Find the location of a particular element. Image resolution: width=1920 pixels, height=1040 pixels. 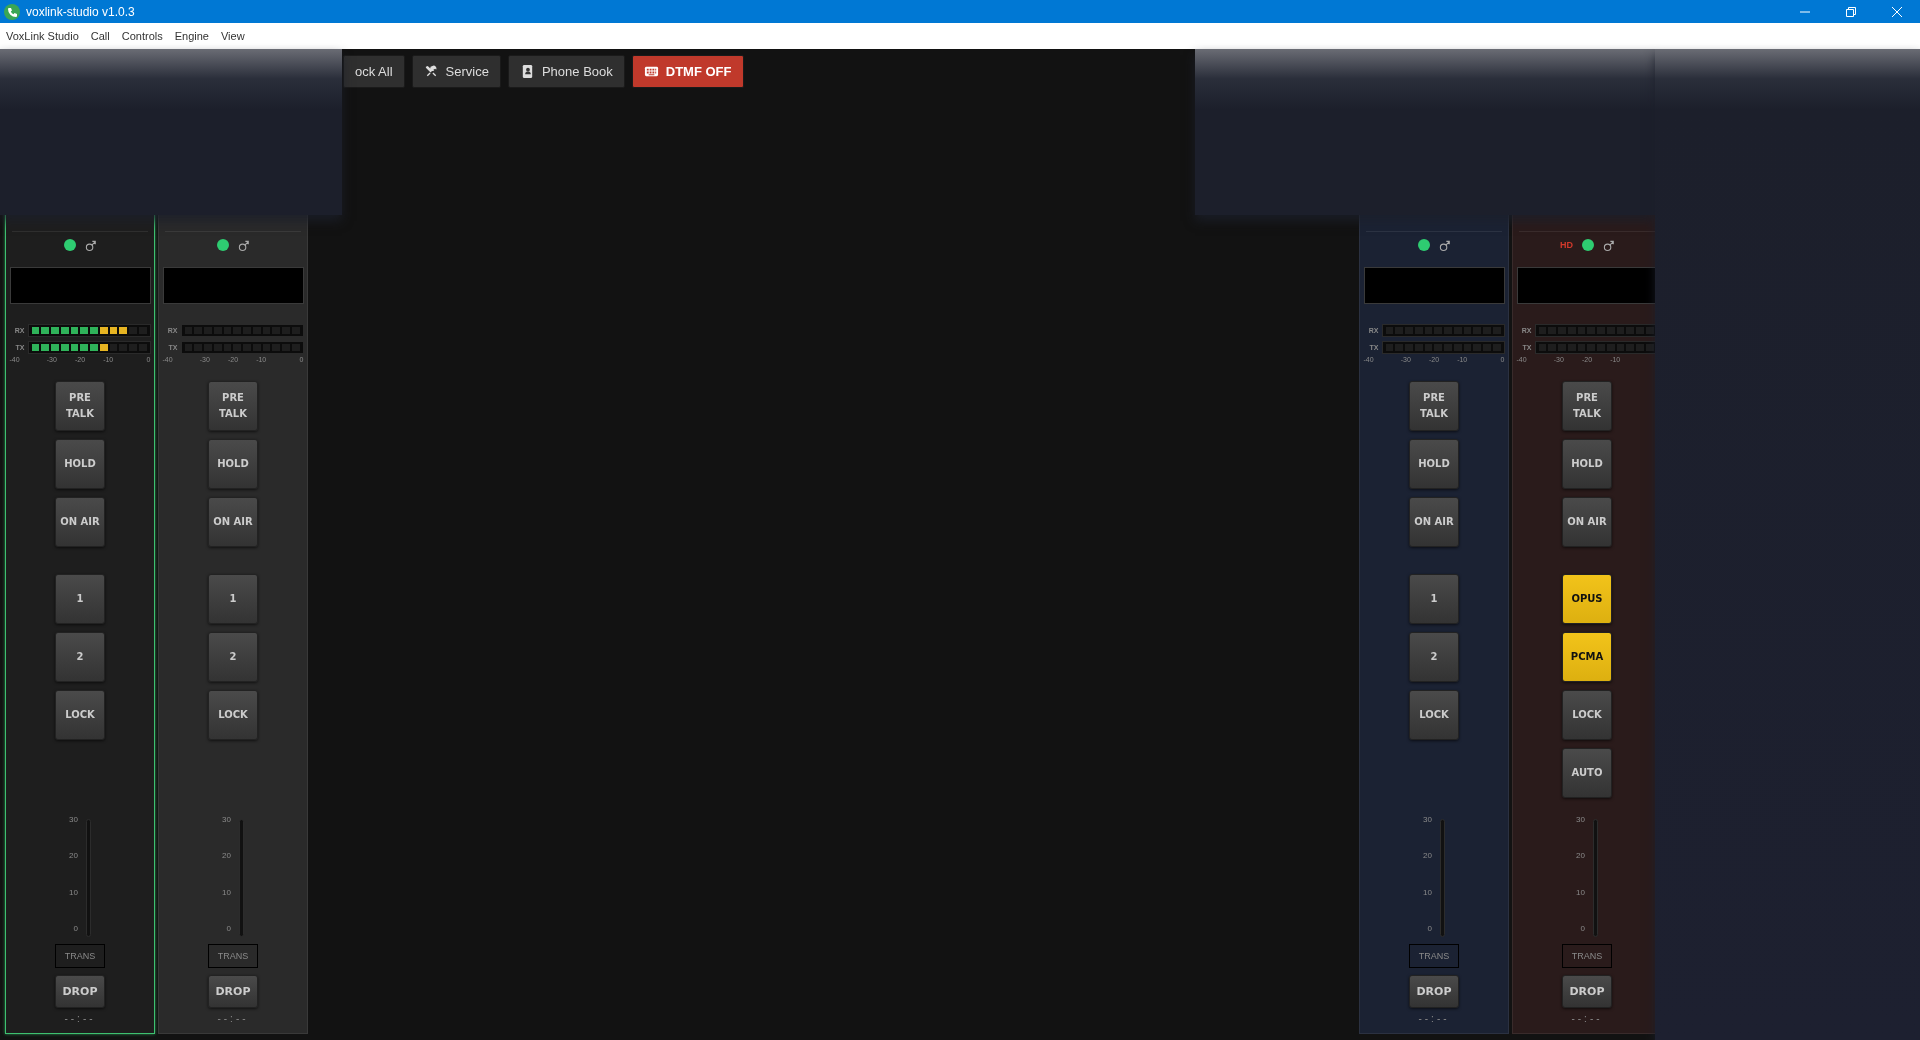

close-icon is located at coordinates (1897, 11).